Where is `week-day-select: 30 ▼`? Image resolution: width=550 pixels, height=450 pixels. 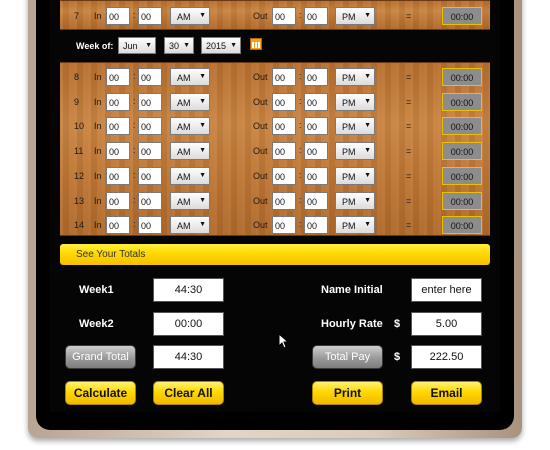 week-day-select: 30 ▼ is located at coordinates (179, 45).